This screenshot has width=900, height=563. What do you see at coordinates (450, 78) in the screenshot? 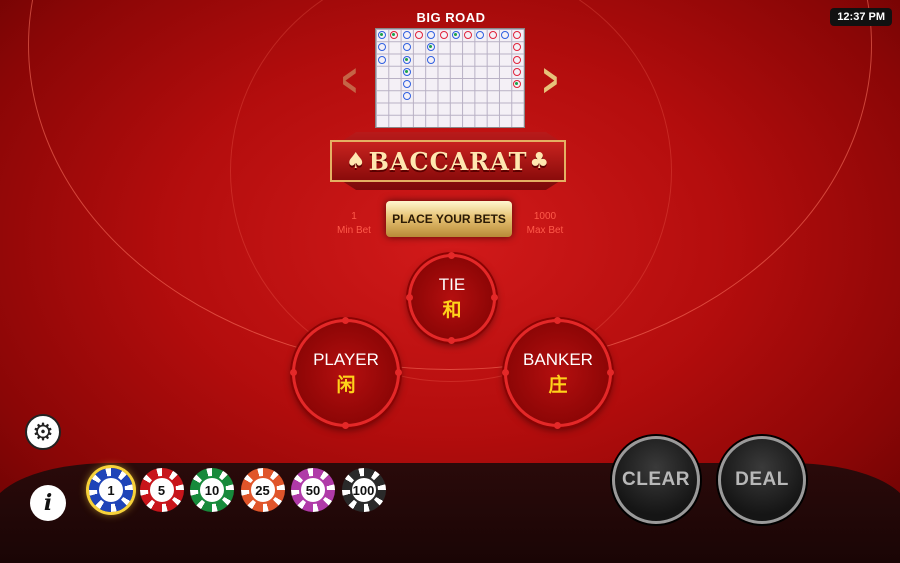
I see `big-road-grid` at bounding box center [450, 78].